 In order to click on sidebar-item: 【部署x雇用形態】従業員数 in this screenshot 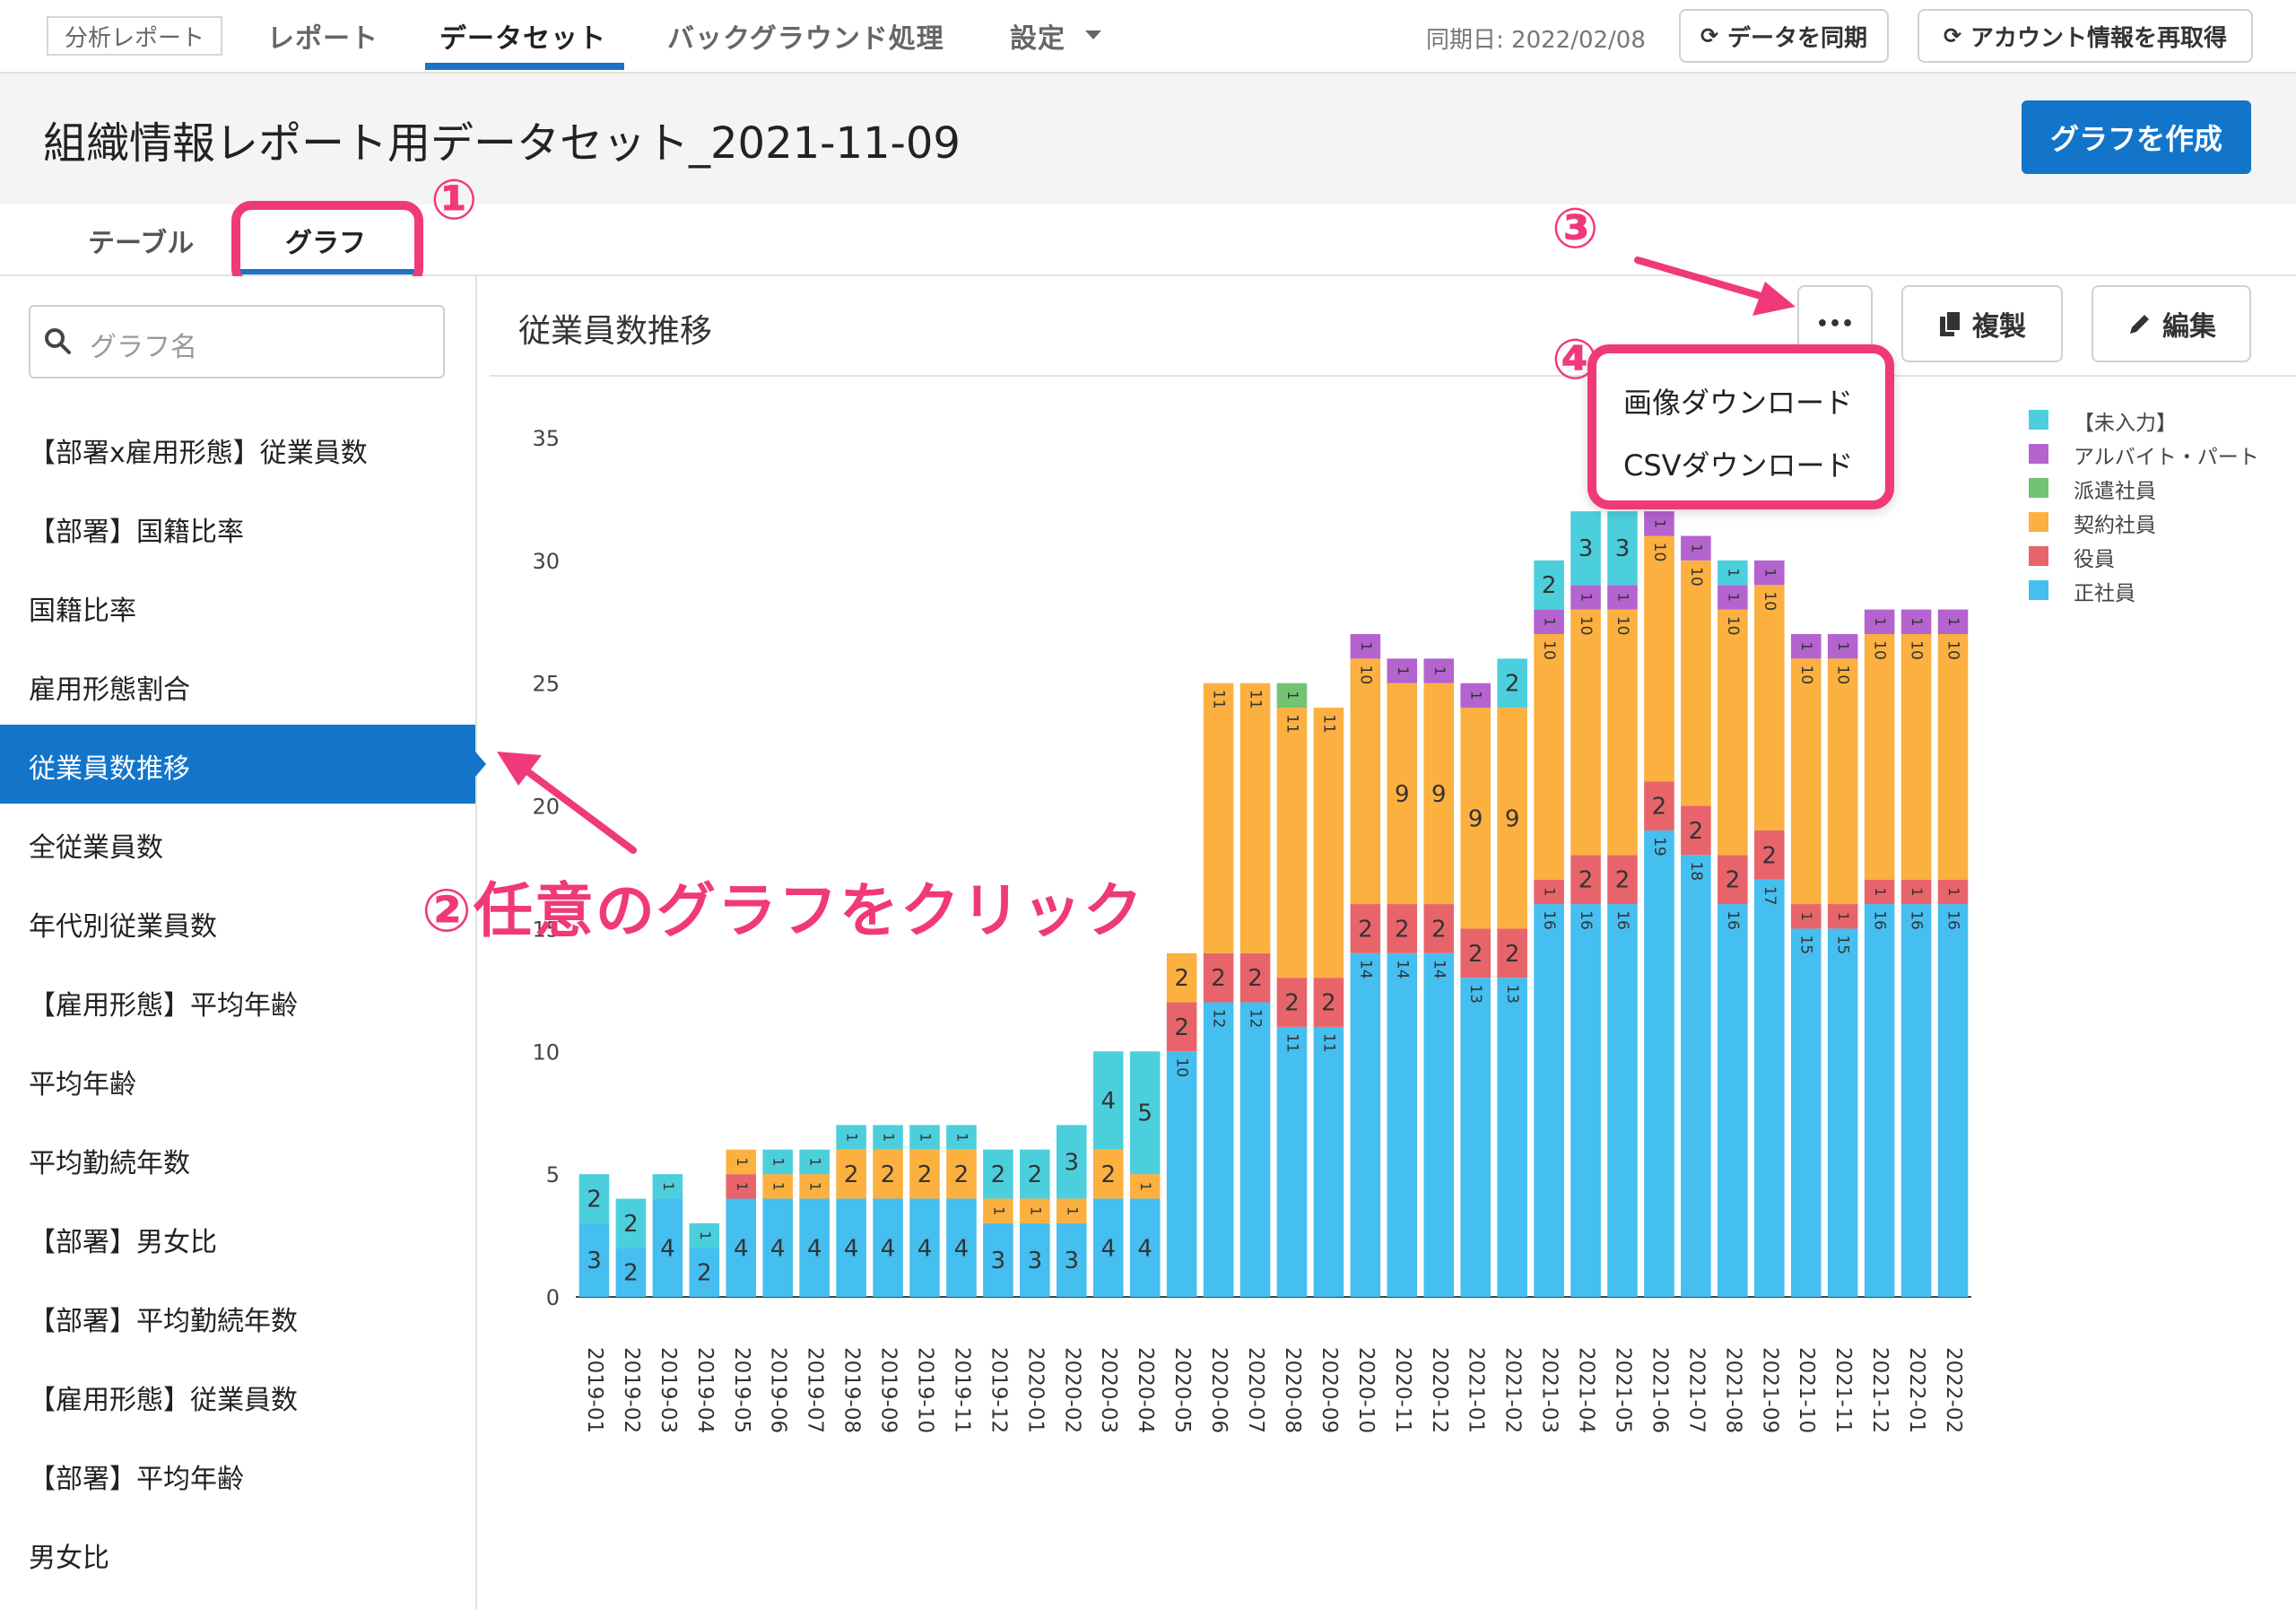, I will do `click(198, 450)`.